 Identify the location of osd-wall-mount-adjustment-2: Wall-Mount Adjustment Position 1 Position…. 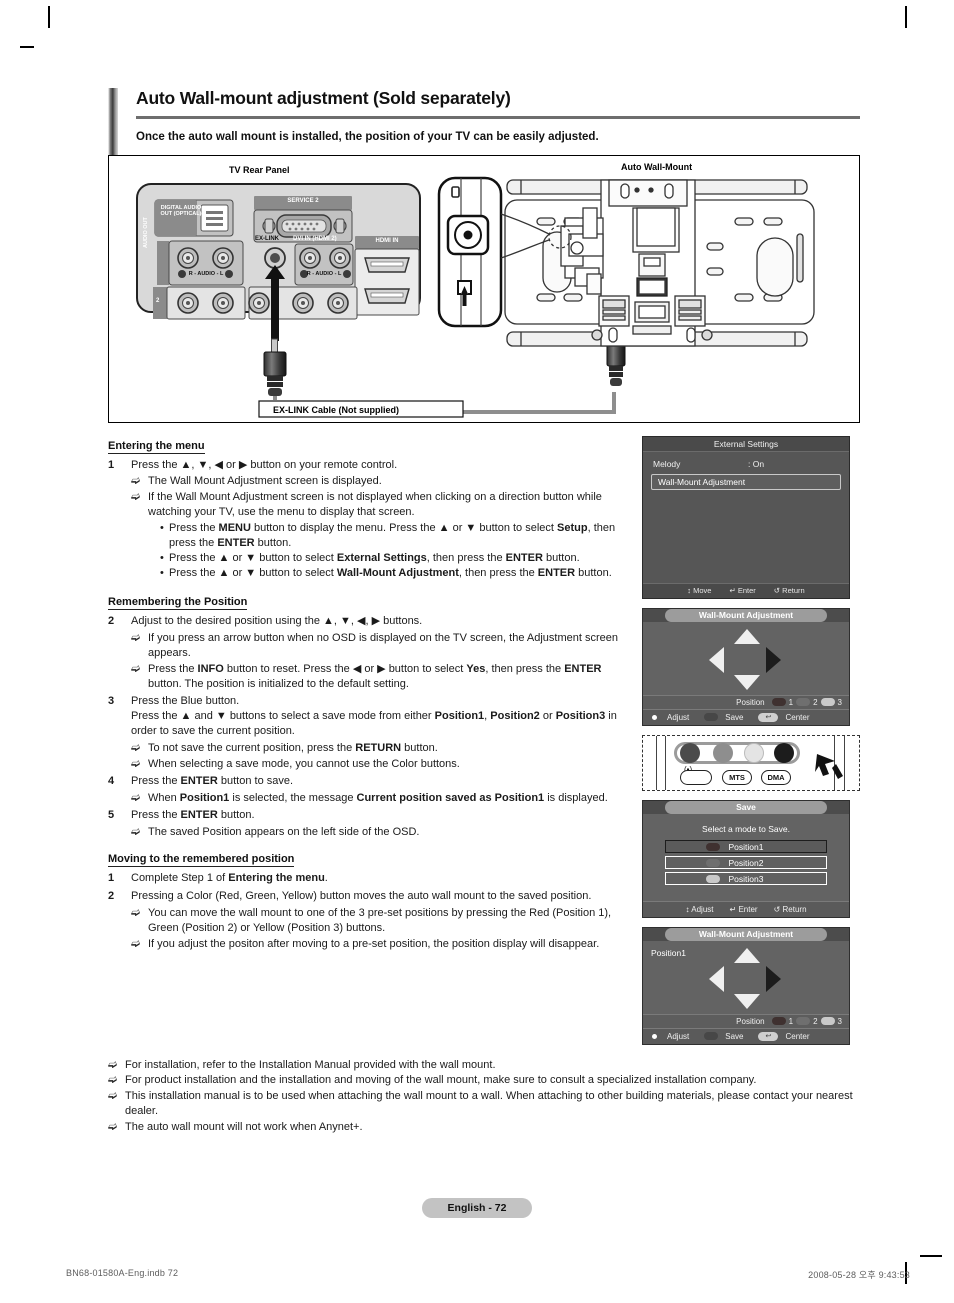
(746, 985).